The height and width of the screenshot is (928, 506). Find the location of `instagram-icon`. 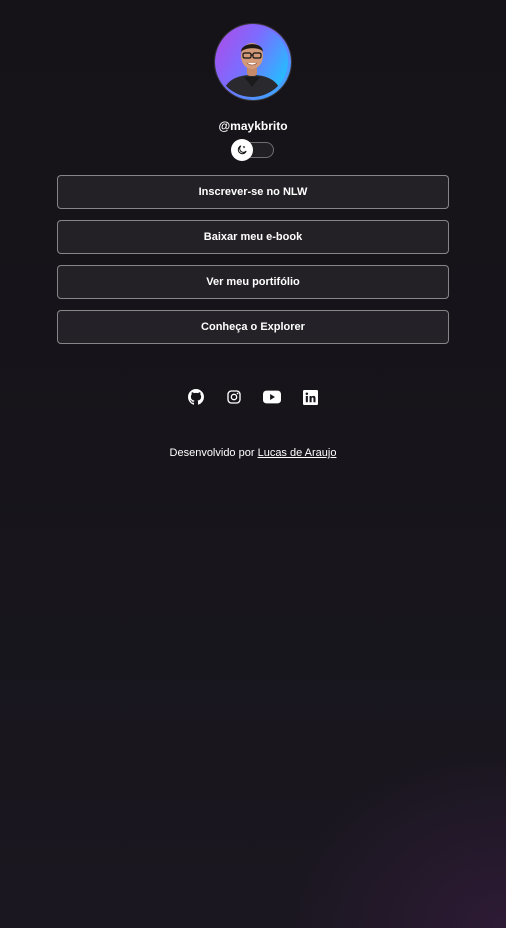

instagram-icon is located at coordinates (234, 397).